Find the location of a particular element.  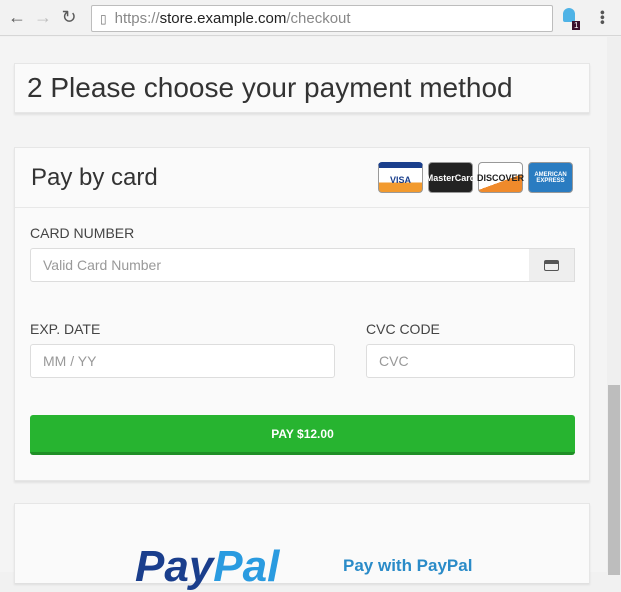

cvc-input: CVC is located at coordinates (470, 361).